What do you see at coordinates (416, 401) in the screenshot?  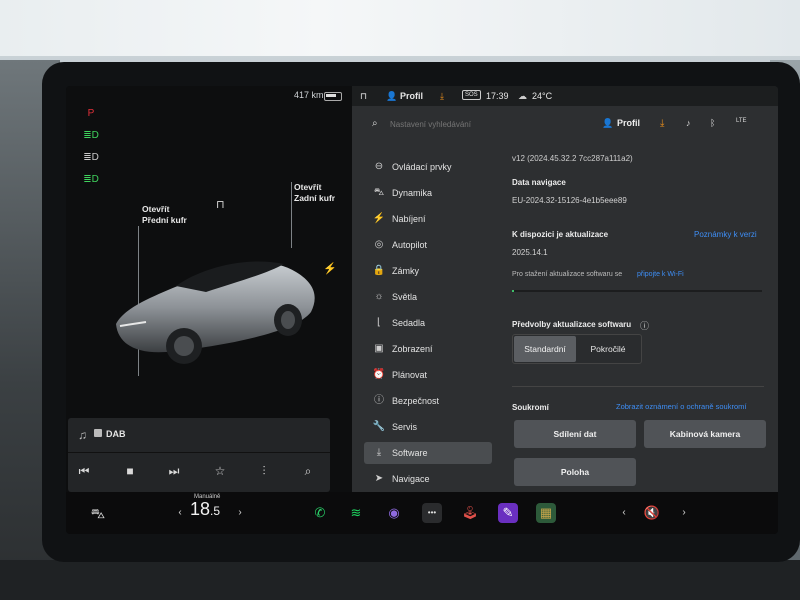 I see `menu-item-label: Bezpečnost` at bounding box center [416, 401].